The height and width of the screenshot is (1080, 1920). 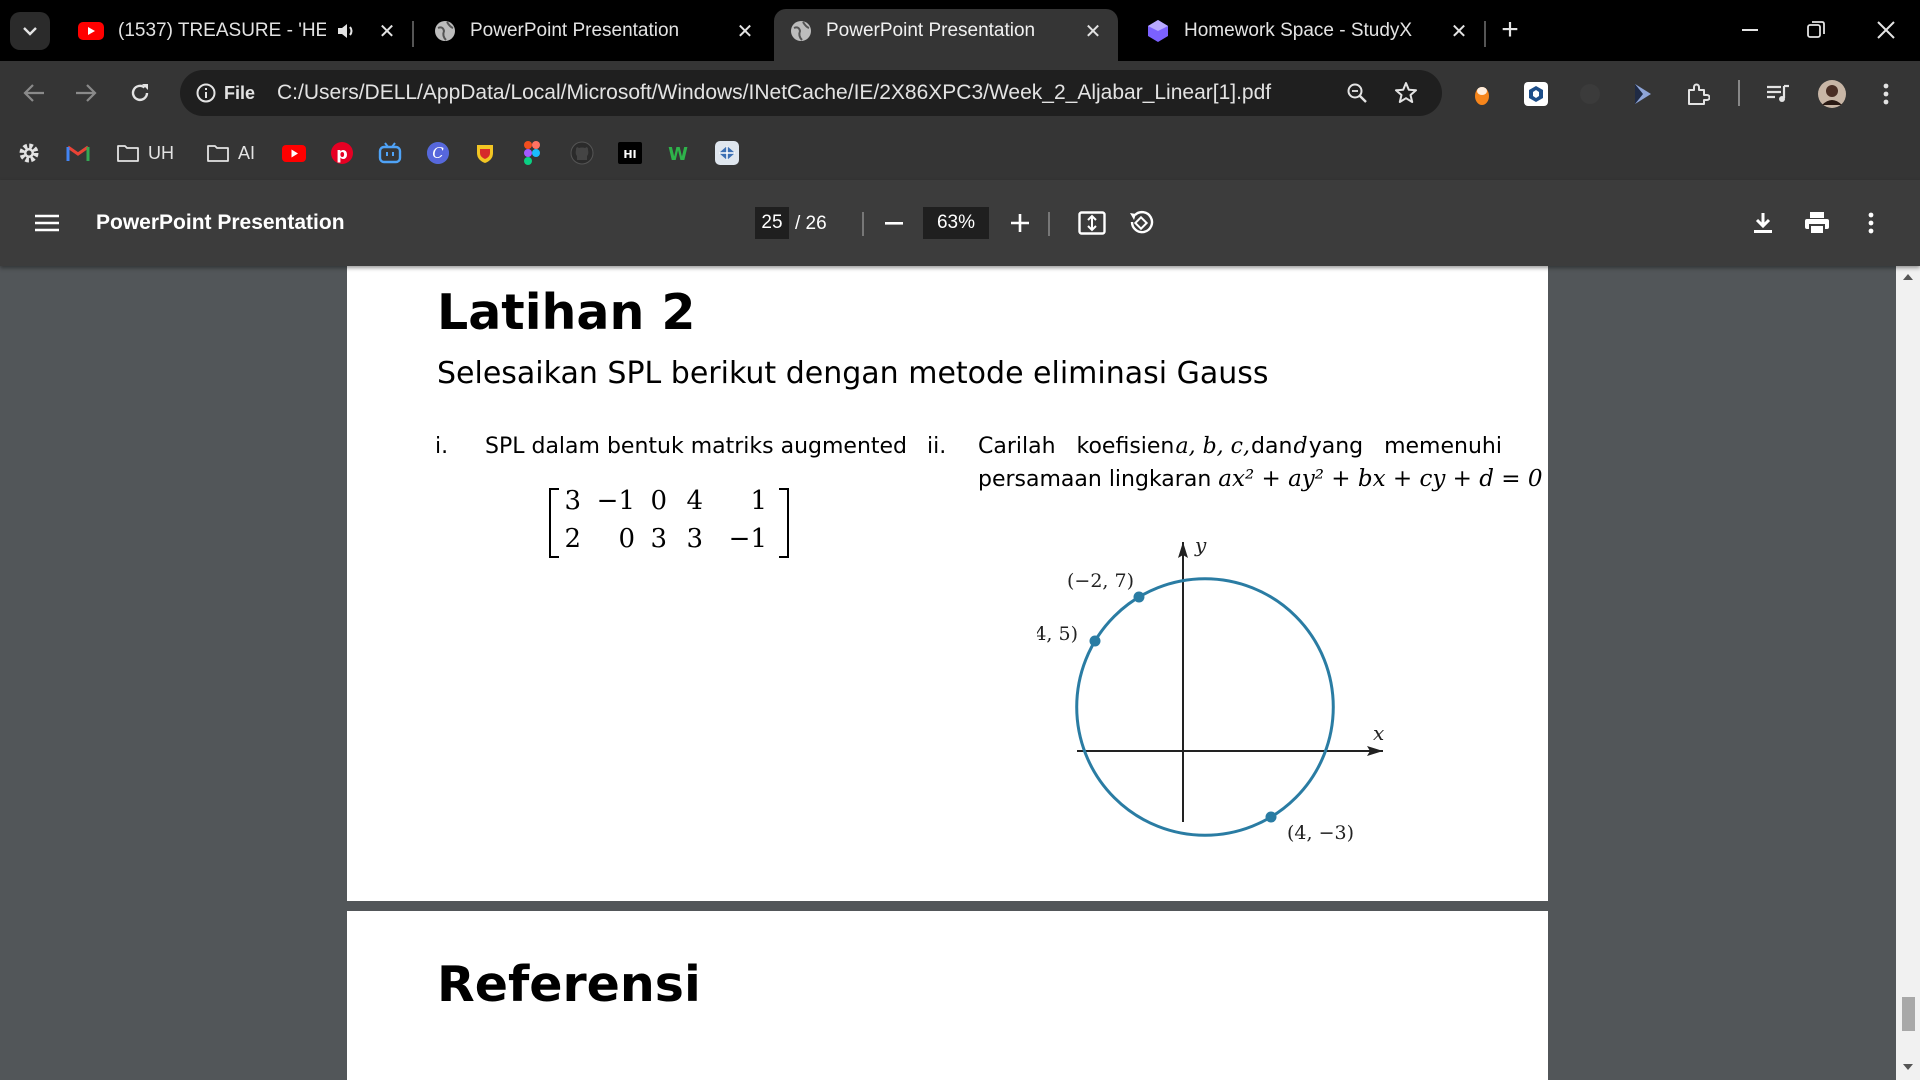 I want to click on extension-cube, so click(x=1536, y=94).